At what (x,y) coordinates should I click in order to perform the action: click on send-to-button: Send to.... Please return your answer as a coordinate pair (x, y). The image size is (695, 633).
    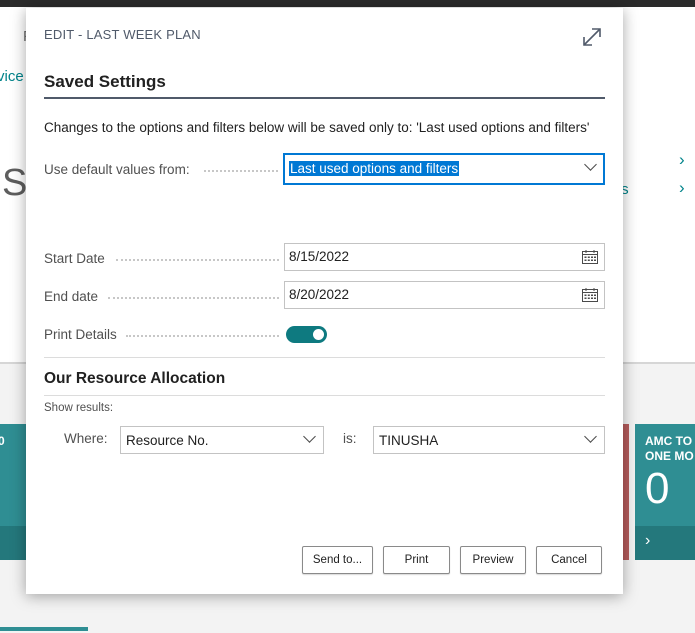
    Looking at the image, I should click on (337, 560).